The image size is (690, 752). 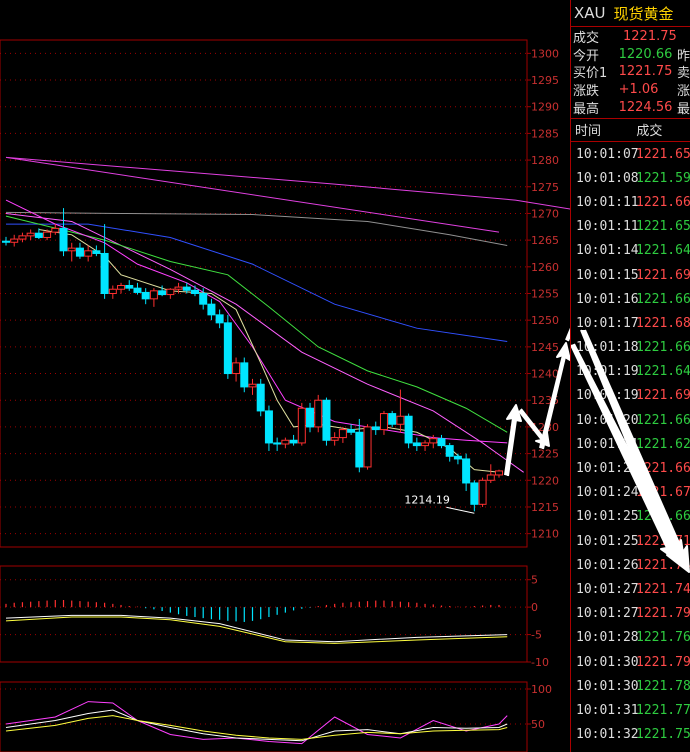 I want to click on tick-row: 10:01:25 1221.66, so click(x=630, y=517).